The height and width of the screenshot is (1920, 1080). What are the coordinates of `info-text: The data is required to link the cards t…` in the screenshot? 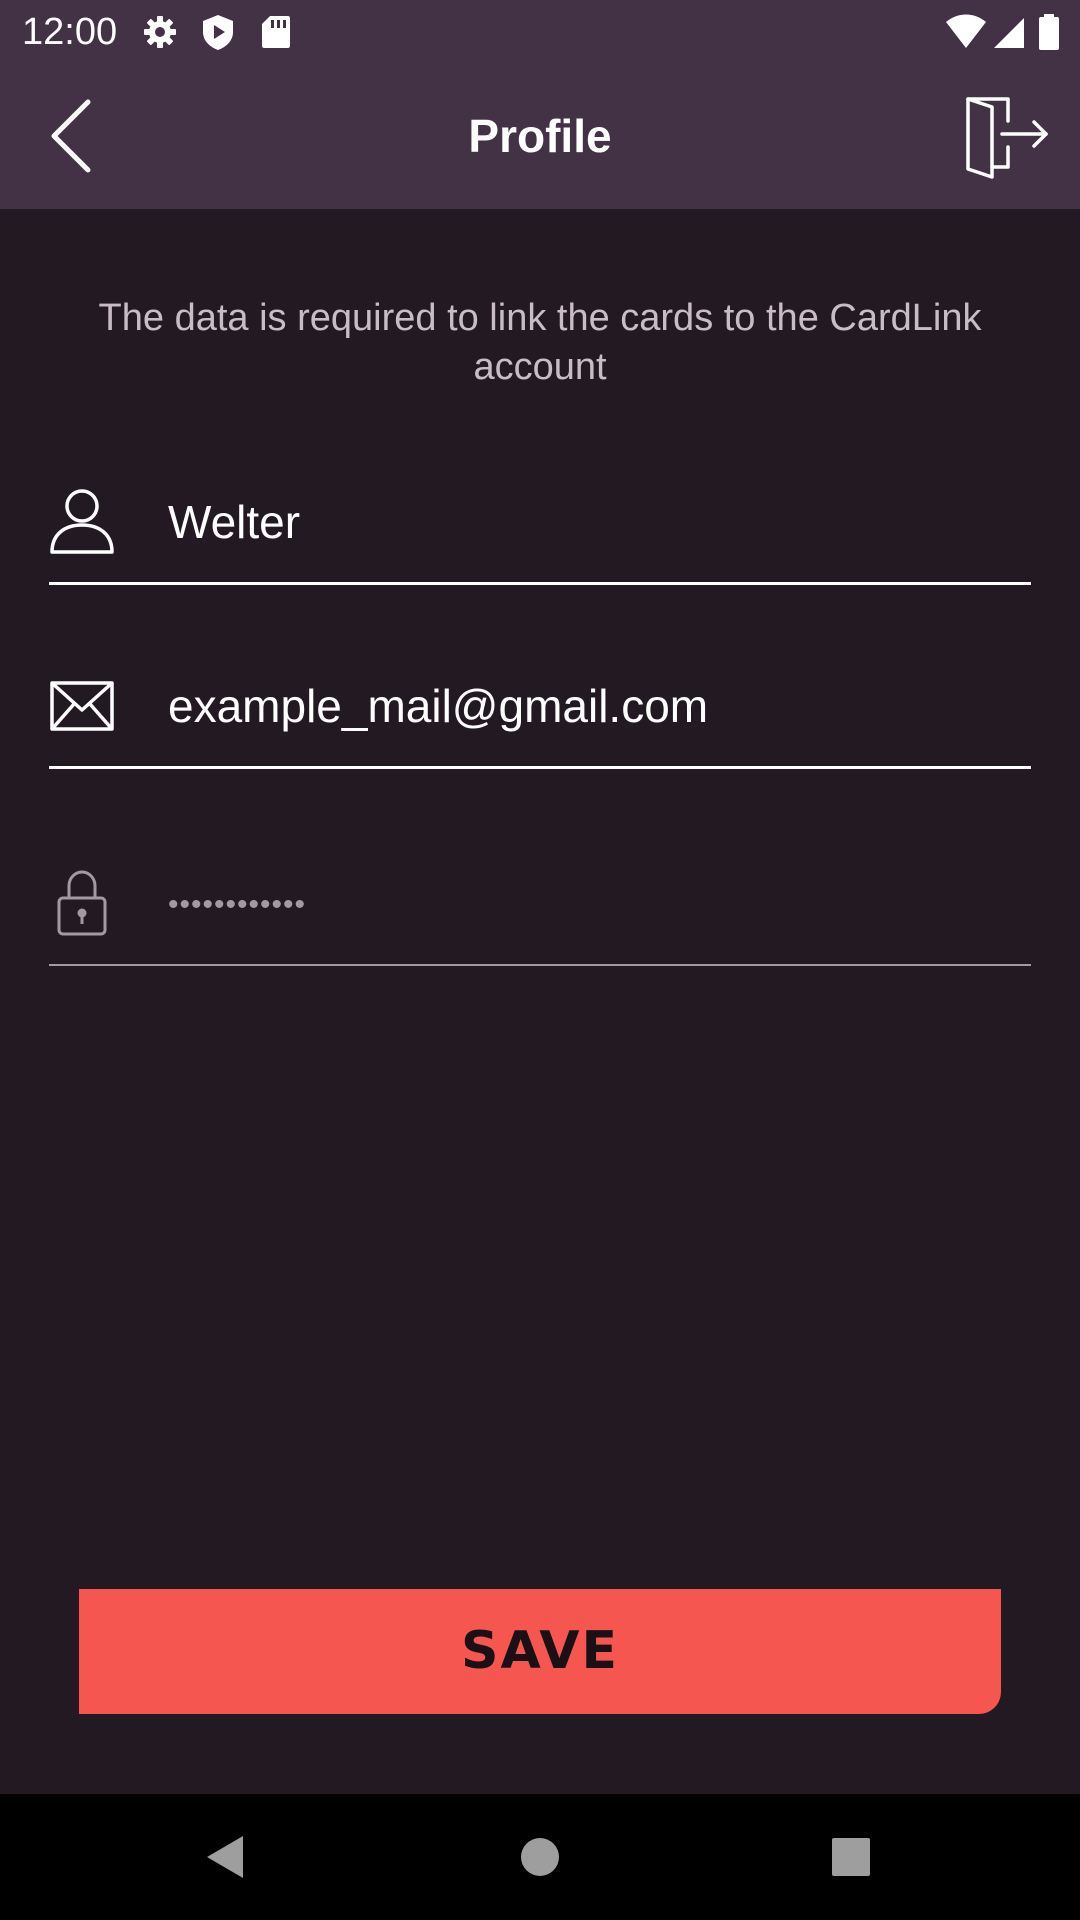 It's located at (540, 342).